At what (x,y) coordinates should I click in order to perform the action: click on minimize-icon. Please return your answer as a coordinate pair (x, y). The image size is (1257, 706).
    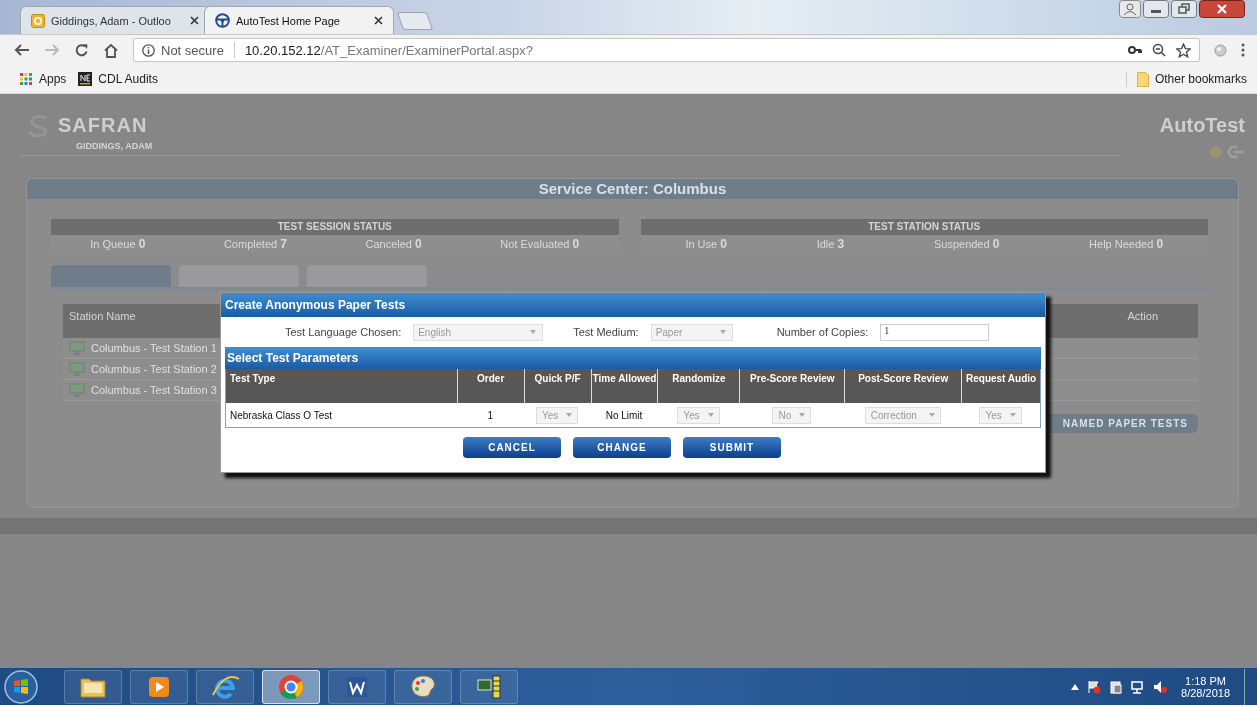
    Looking at the image, I should click on (1156, 9).